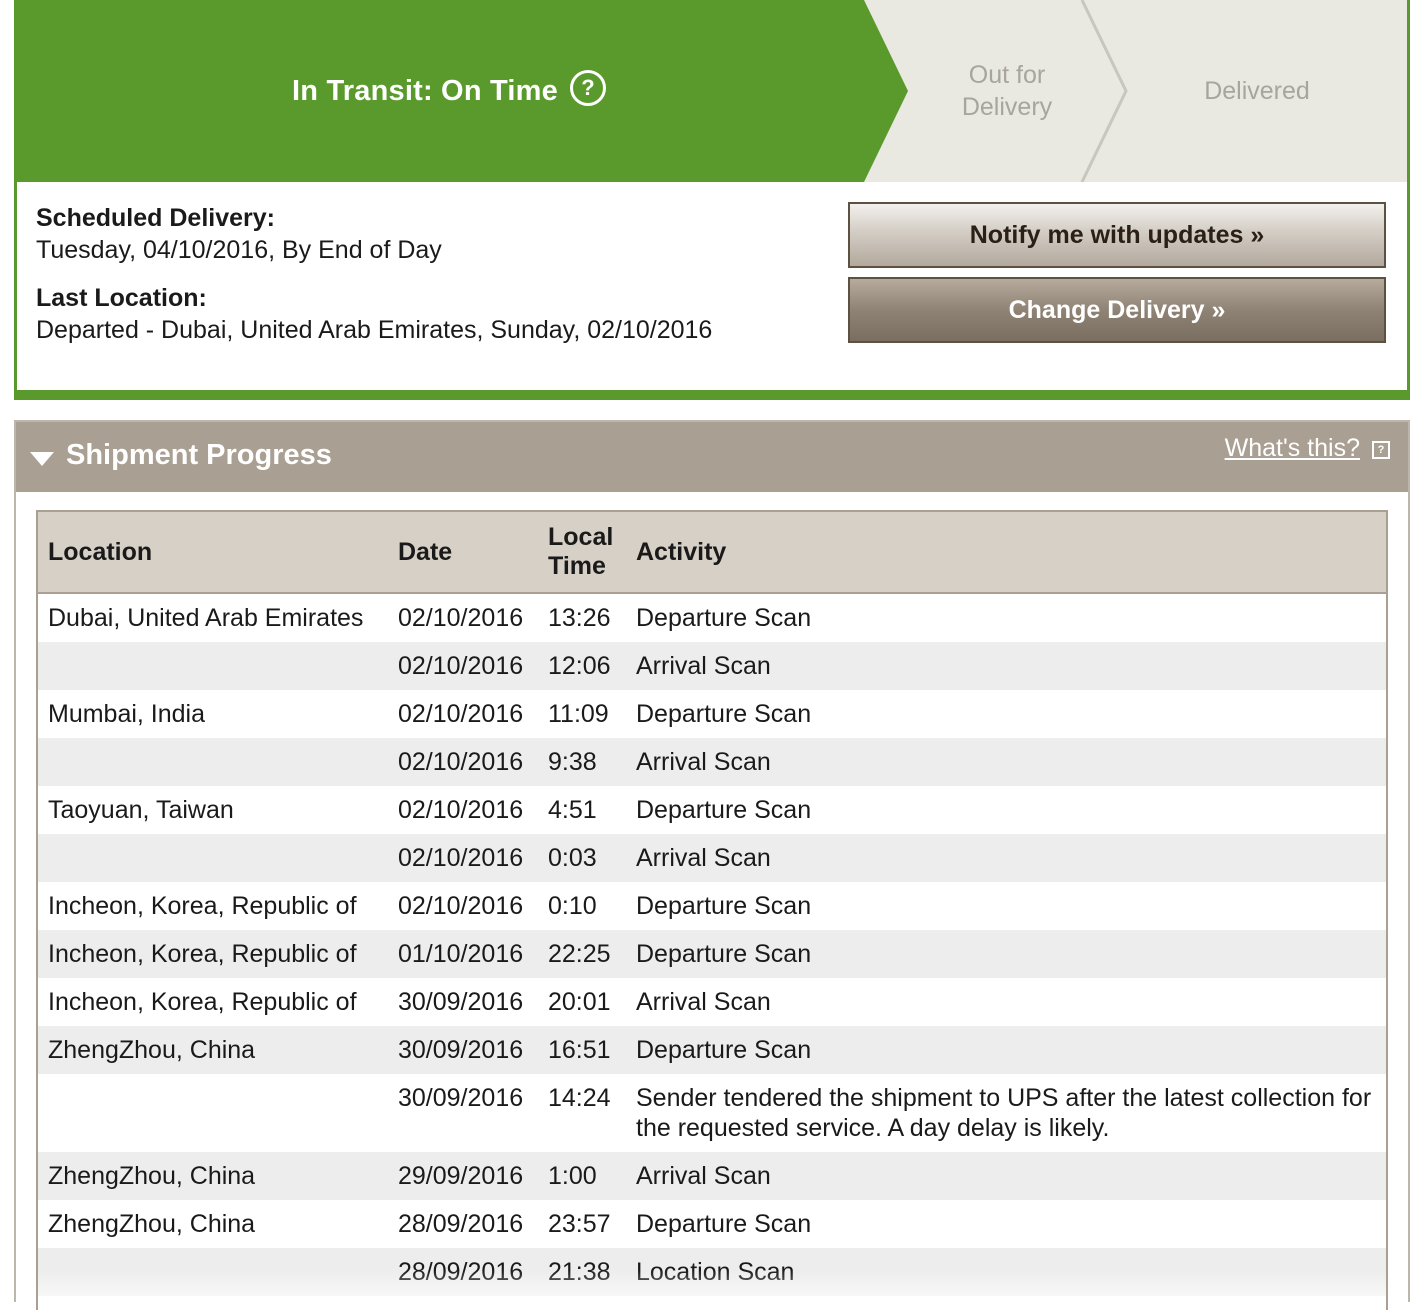 This screenshot has width=1414, height=1310. I want to click on cell-local-time: 22:25, so click(582, 954).